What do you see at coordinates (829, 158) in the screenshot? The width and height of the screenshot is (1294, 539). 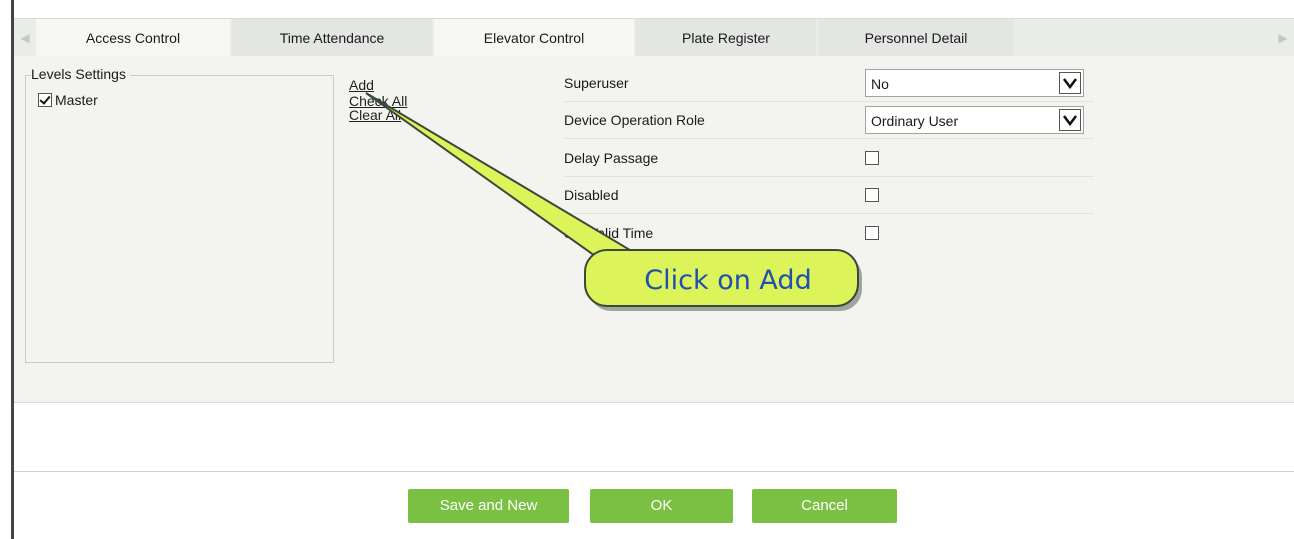 I see `delay-passage-row: Delay Passage` at bounding box center [829, 158].